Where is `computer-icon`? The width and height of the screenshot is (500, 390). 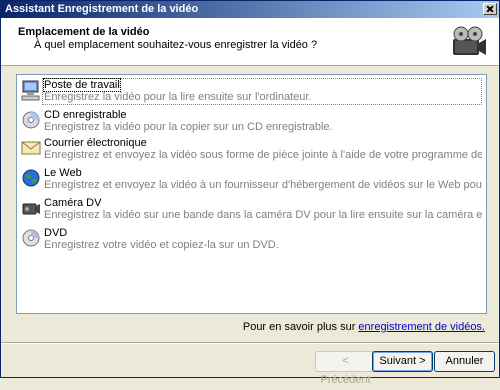 computer-icon is located at coordinates (30, 90).